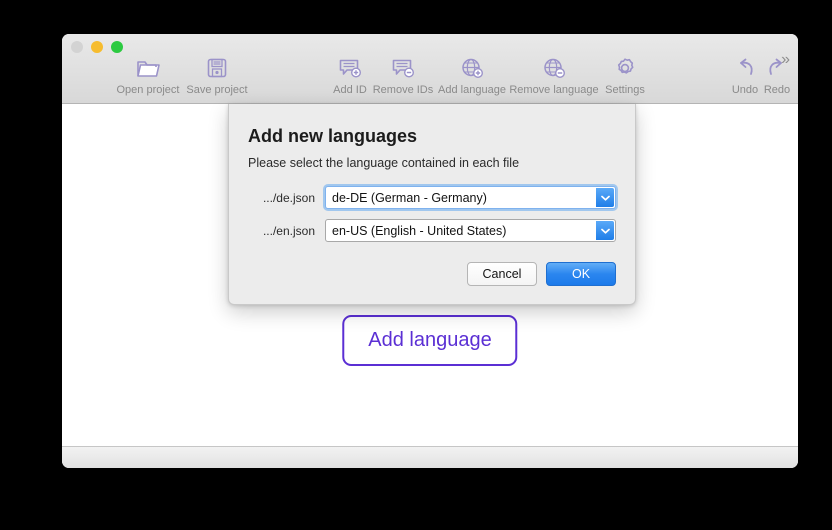 The image size is (832, 530). I want to click on folder-icon, so click(148, 68).